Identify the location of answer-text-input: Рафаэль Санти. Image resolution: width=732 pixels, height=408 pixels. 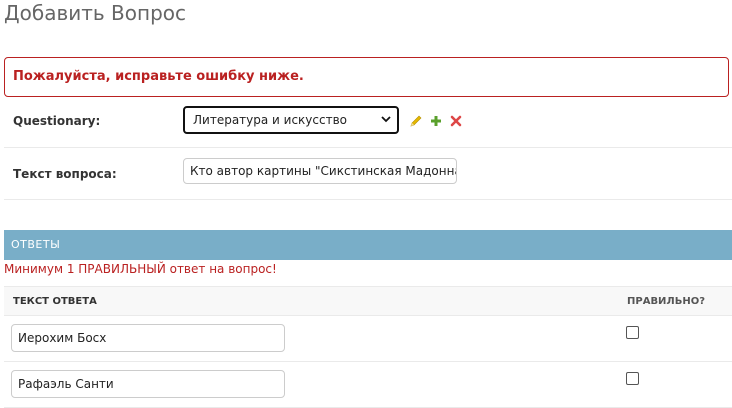
(148, 384).